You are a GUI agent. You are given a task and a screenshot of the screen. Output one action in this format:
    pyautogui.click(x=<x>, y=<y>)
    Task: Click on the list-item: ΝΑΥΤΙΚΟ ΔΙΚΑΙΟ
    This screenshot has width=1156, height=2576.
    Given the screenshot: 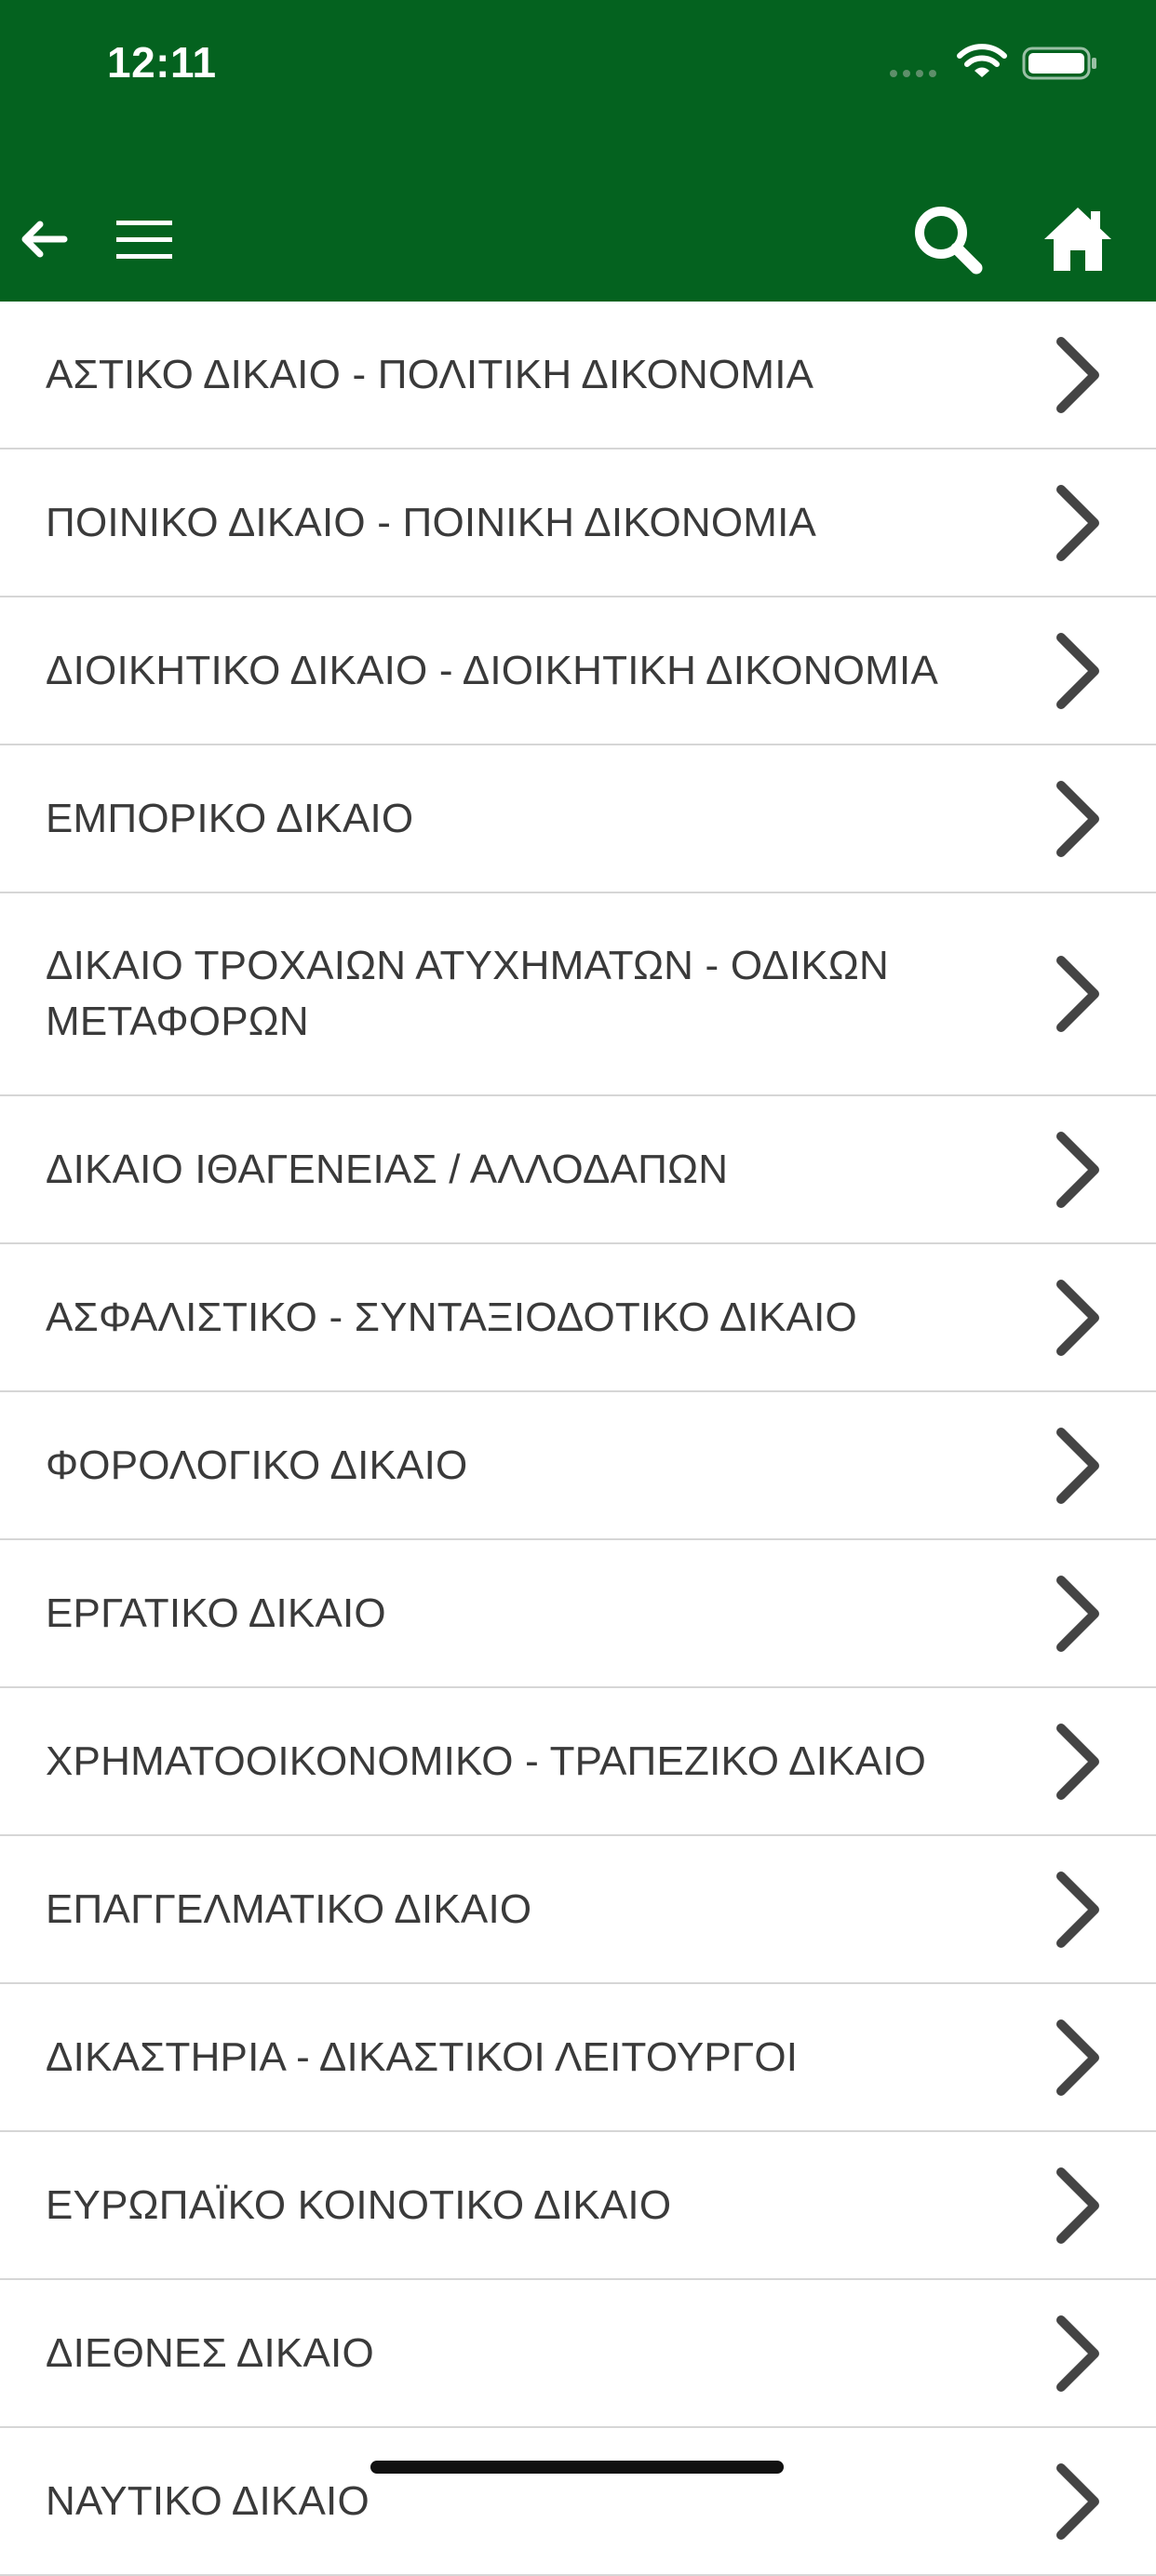 What is the action you would take?
    pyautogui.click(x=578, y=2502)
    